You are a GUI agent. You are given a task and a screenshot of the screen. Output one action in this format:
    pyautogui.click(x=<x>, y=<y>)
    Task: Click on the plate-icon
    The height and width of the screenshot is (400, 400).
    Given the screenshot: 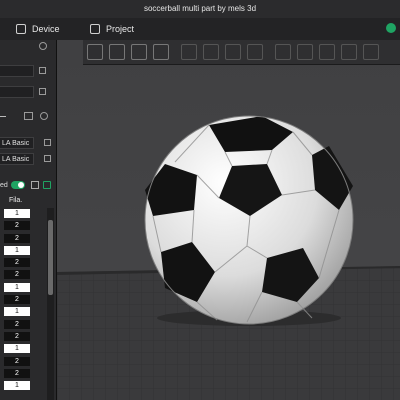 What is the action you would take?
    pyautogui.click(x=189, y=52)
    